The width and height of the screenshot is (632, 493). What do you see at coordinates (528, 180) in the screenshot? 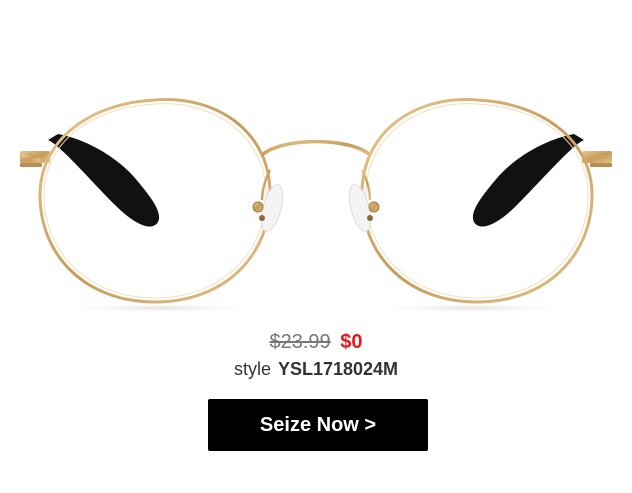
I see `right-temple` at bounding box center [528, 180].